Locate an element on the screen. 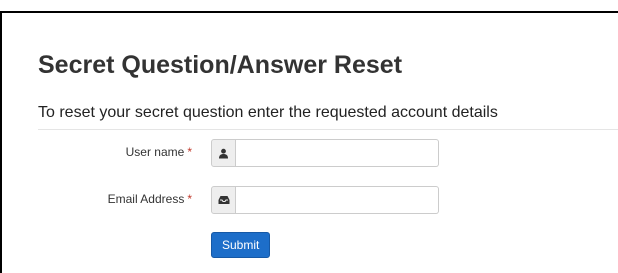 This screenshot has width=618, height=273. email-row: Email Address * is located at coordinates (309, 200).